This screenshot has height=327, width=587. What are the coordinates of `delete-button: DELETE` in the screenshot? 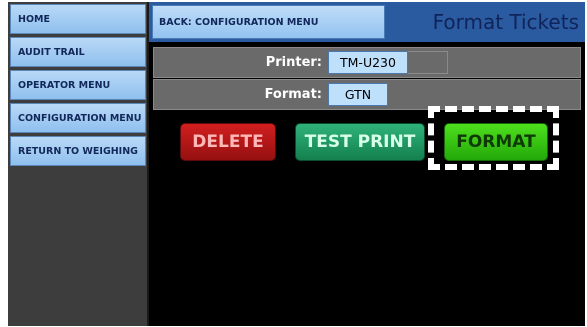 It's located at (228, 142).